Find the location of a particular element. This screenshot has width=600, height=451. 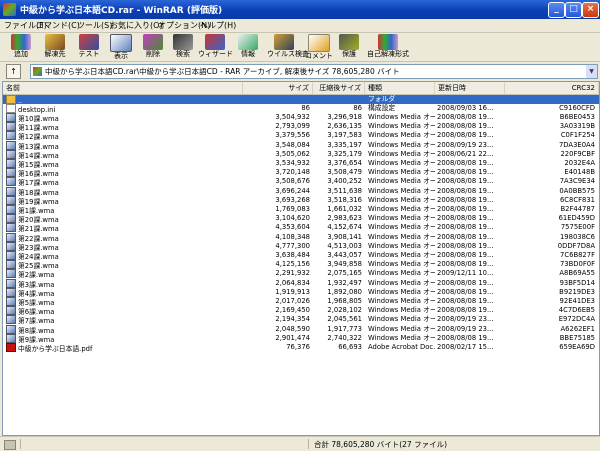

up-folder-button: ↑ is located at coordinates (13, 71).